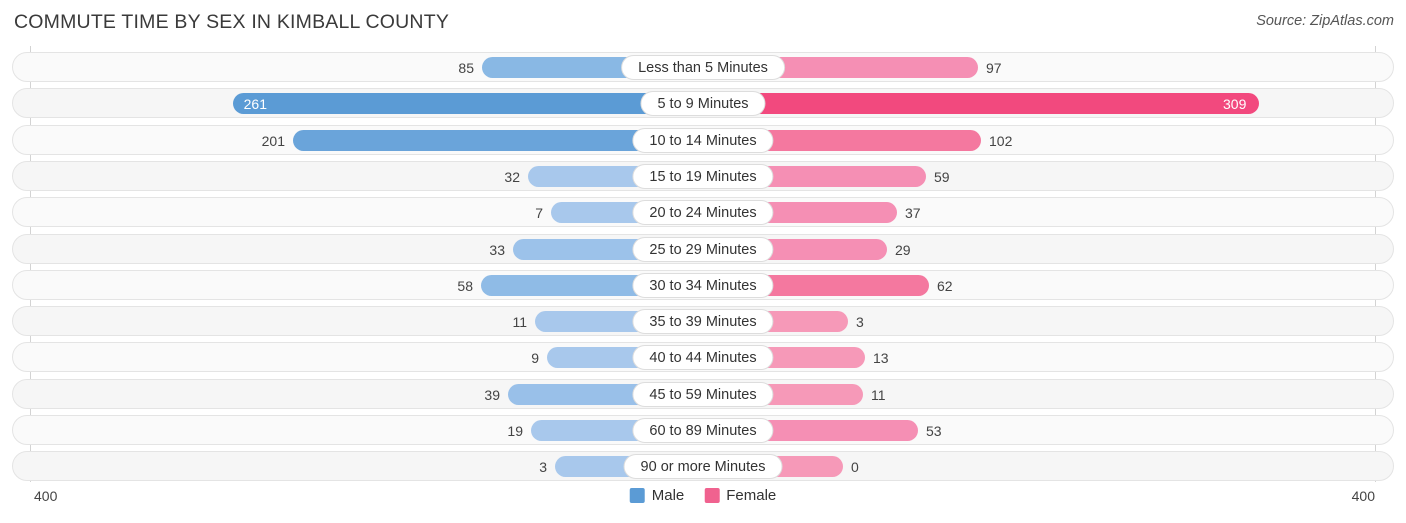 This screenshot has height=523, width=1406. I want to click on value-label-male: 19, so click(515, 431).